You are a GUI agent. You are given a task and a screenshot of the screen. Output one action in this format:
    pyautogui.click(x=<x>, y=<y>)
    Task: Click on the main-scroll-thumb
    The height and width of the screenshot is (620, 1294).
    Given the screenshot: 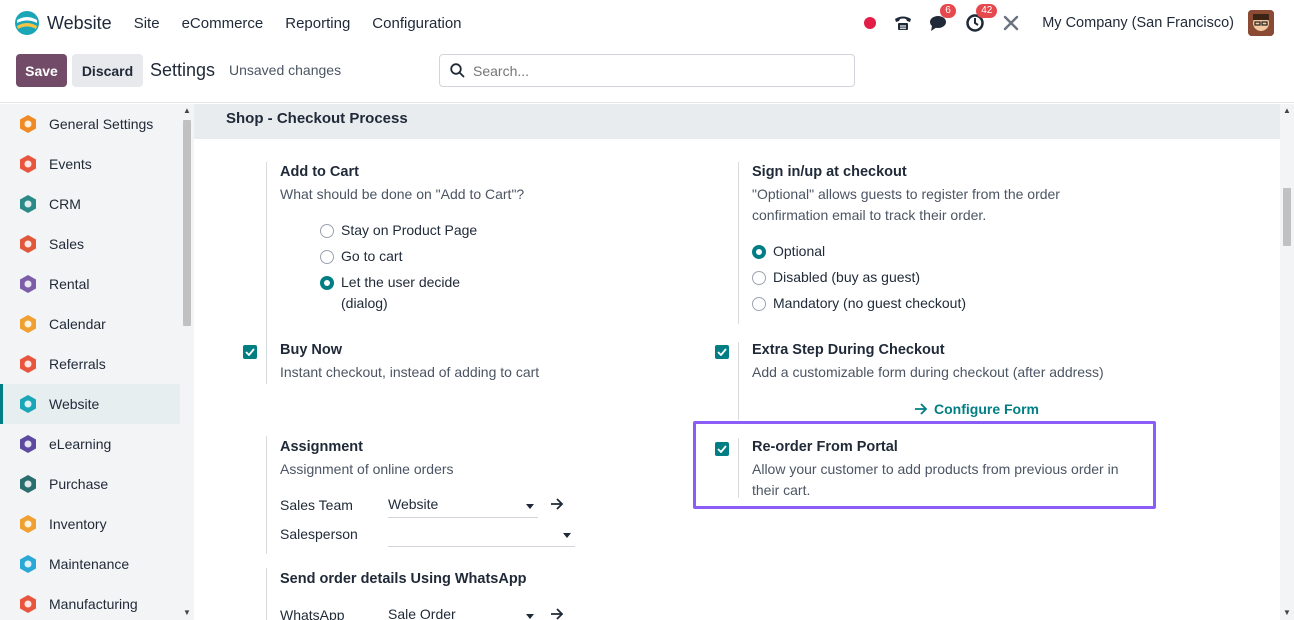 What is the action you would take?
    pyautogui.click(x=1287, y=217)
    